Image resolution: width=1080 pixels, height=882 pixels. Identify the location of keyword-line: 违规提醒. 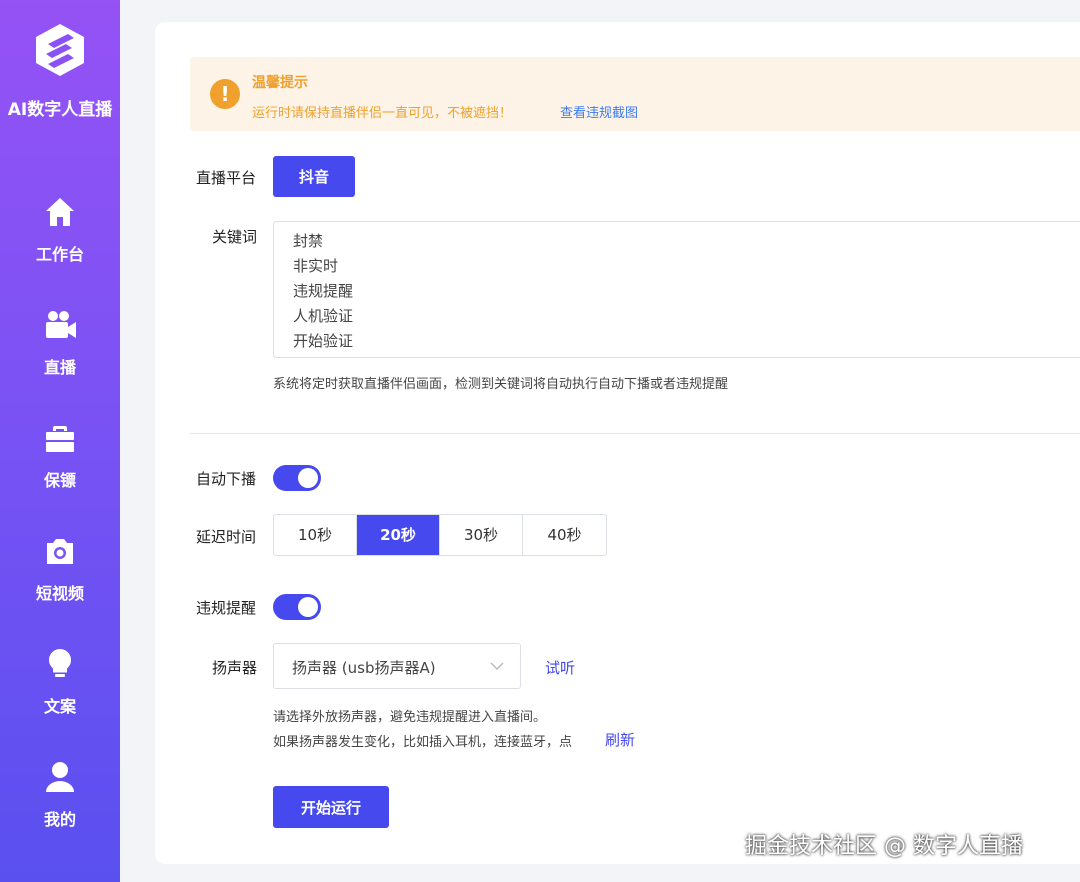
(323, 291).